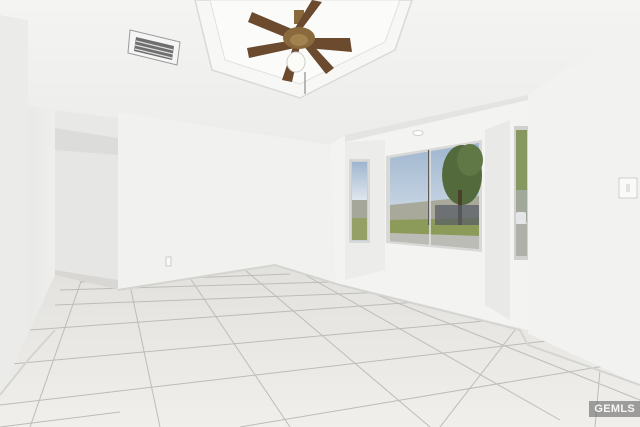  Describe the element at coordinates (168, 261) in the screenshot. I see `wall-outlet` at that location.